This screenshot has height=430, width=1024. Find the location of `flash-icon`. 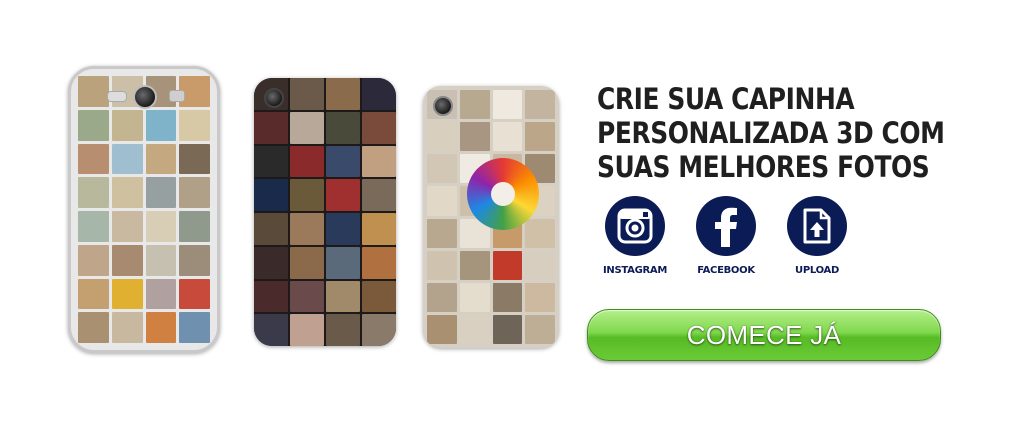

flash-icon is located at coordinates (117, 96).